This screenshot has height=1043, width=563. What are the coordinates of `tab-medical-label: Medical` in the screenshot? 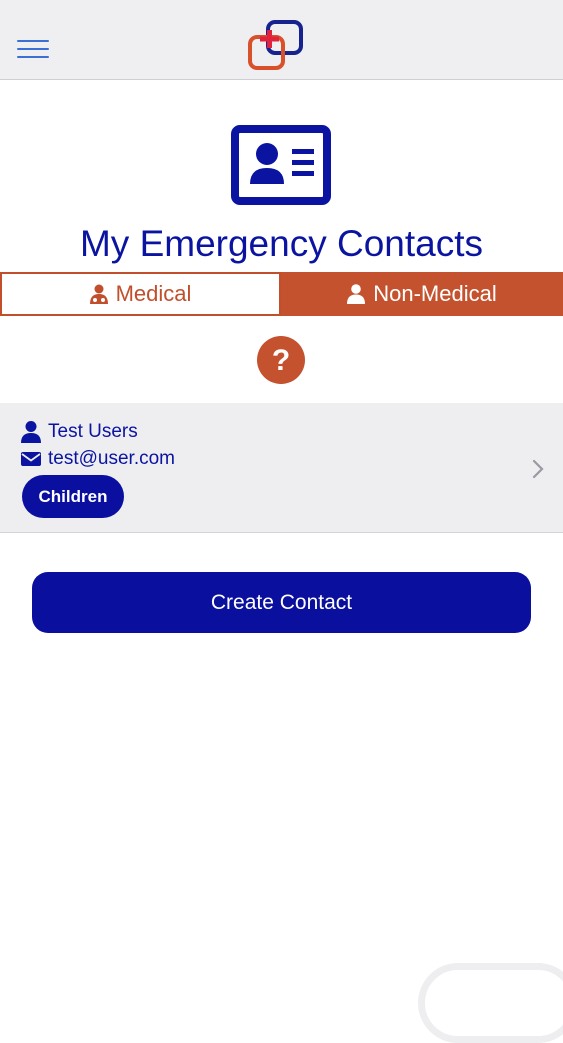 It's located at (153, 293).